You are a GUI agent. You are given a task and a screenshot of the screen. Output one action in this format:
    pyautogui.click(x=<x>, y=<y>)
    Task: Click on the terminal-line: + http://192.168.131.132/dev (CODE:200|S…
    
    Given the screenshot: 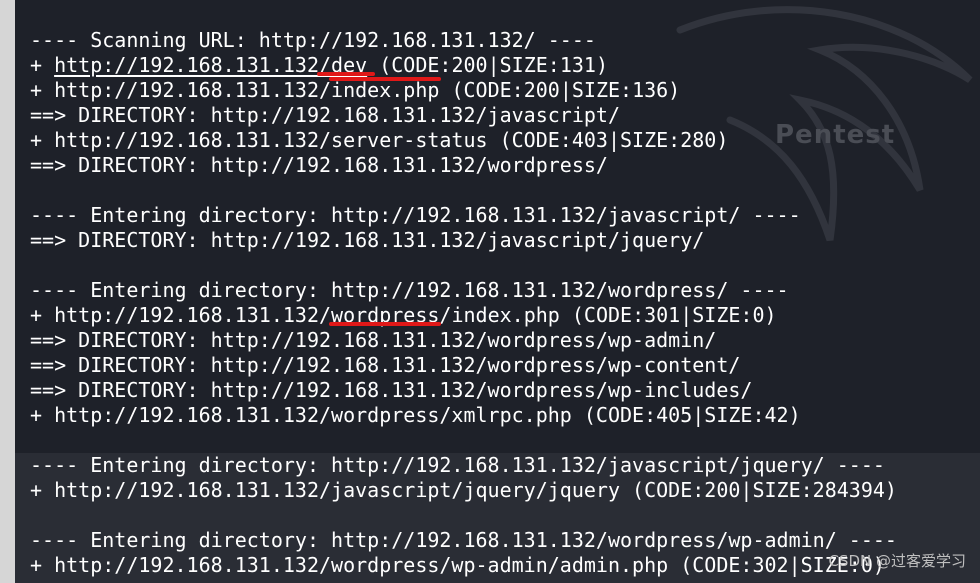 What is the action you would take?
    pyautogui.click(x=463, y=65)
    